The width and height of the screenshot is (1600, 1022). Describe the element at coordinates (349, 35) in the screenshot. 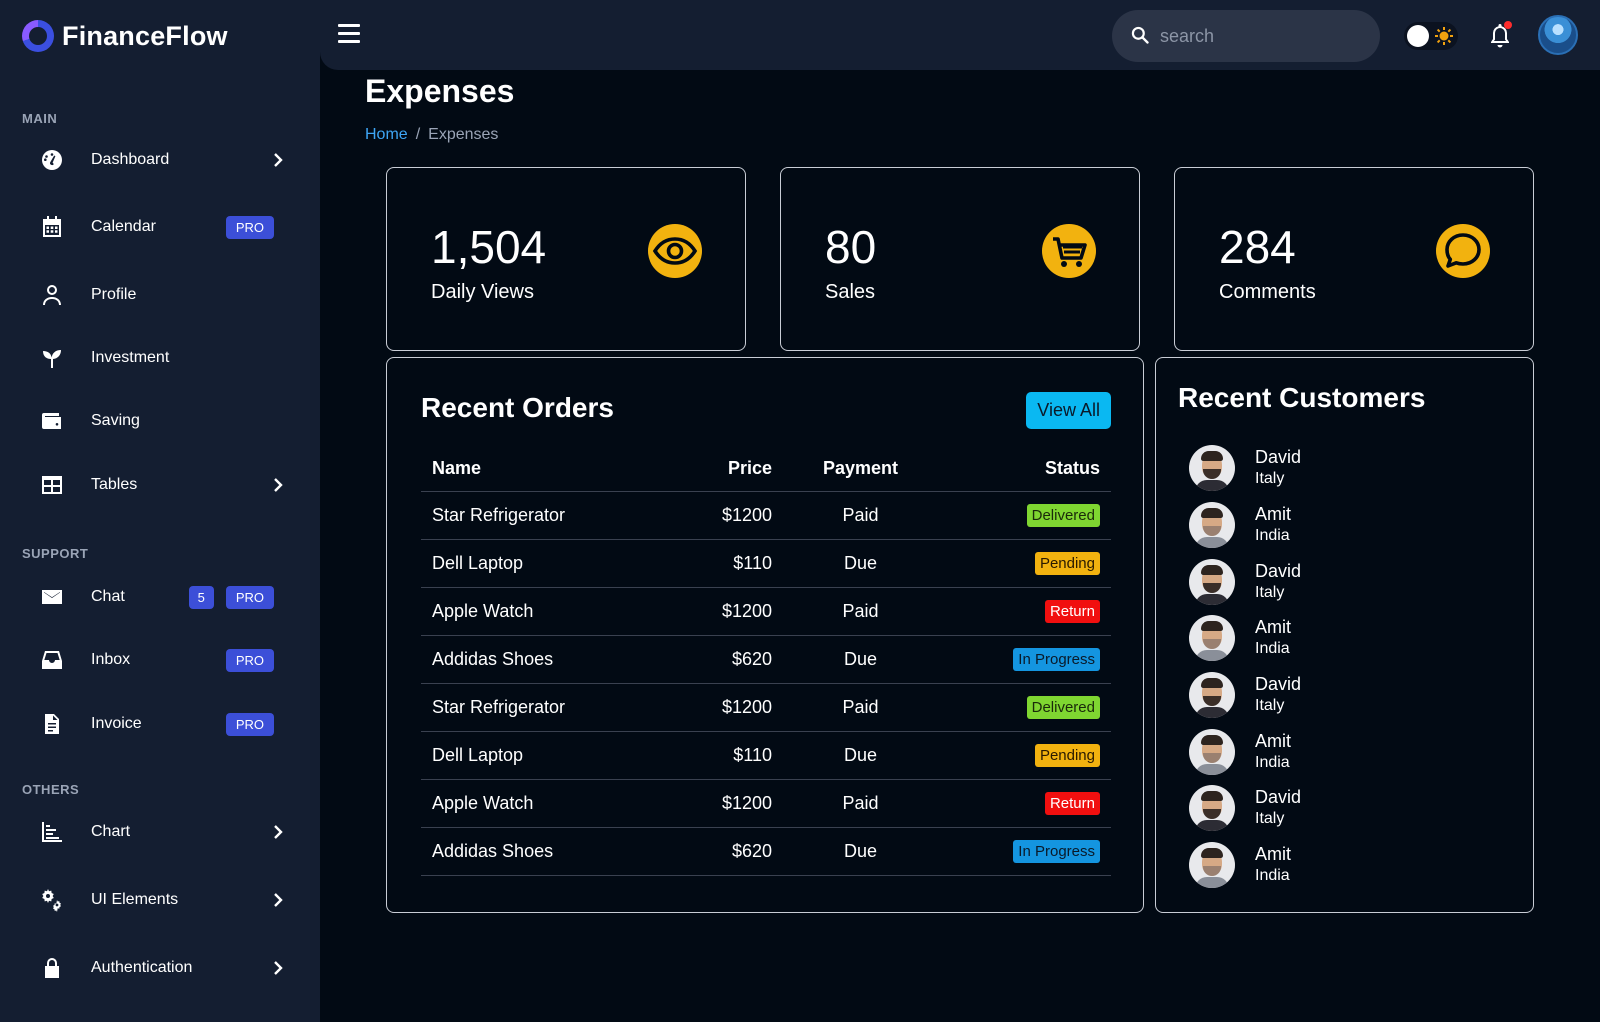

I see `menu-toggle-icon` at that location.